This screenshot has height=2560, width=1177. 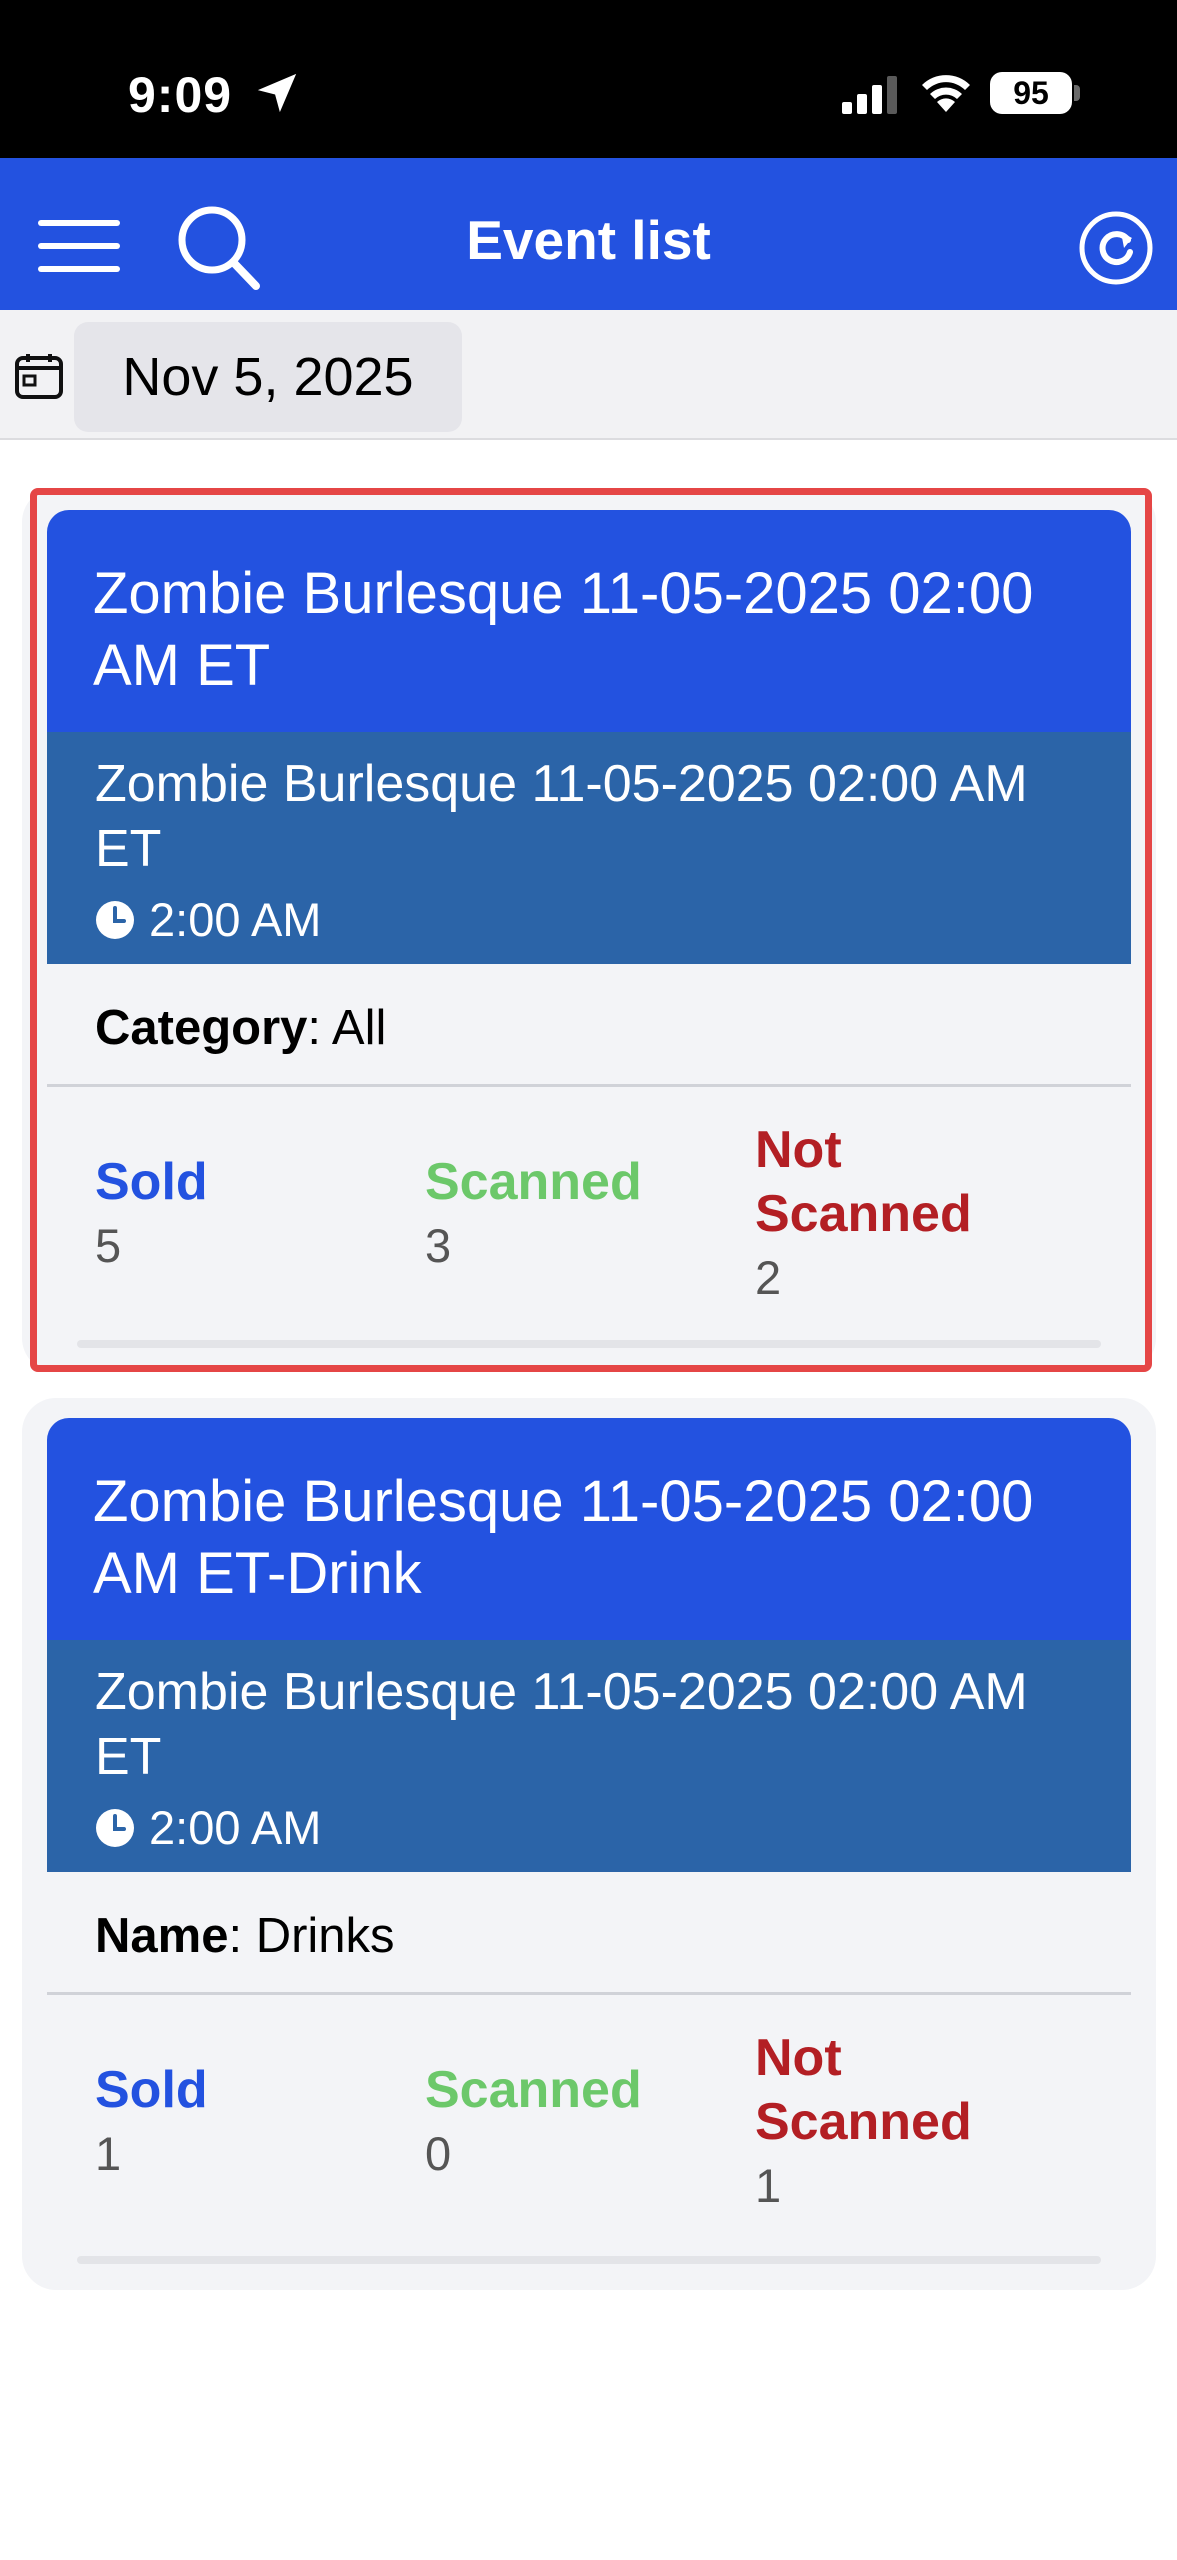 What do you see at coordinates (39, 376) in the screenshot?
I see `calendar-icon` at bounding box center [39, 376].